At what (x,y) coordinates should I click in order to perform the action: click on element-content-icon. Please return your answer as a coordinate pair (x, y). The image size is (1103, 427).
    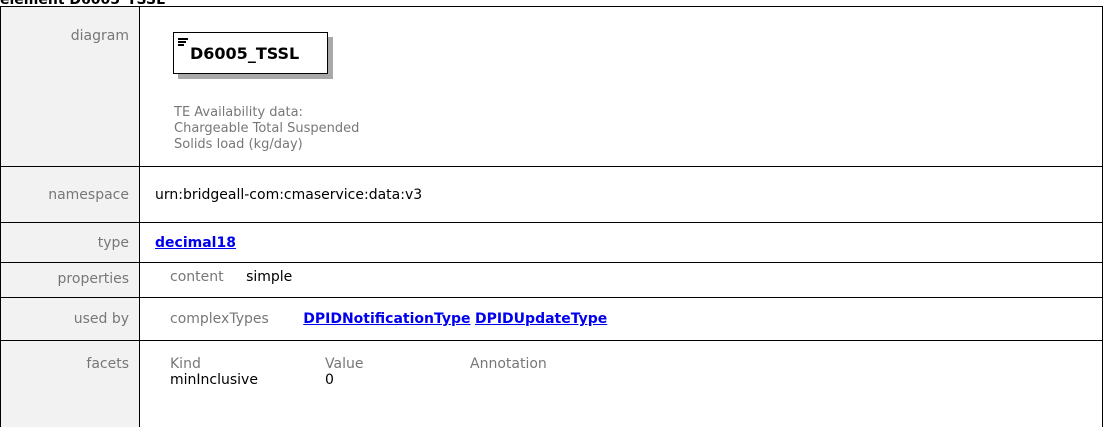
    Looking at the image, I should click on (183, 42).